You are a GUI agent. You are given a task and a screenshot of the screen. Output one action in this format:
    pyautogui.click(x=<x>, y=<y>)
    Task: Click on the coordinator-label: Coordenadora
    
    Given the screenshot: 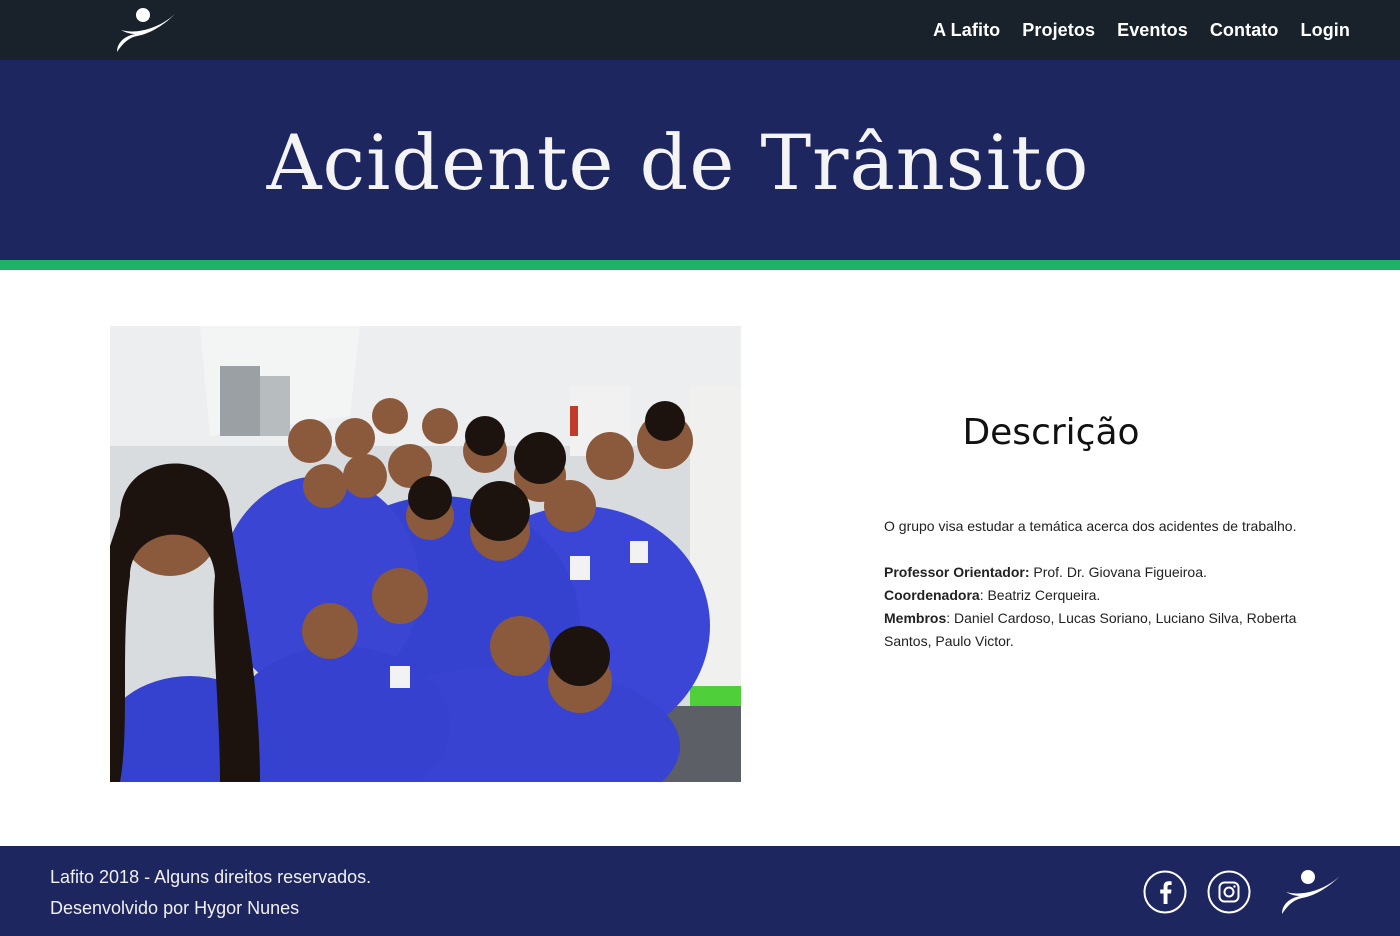 What is the action you would take?
    pyautogui.click(x=932, y=595)
    